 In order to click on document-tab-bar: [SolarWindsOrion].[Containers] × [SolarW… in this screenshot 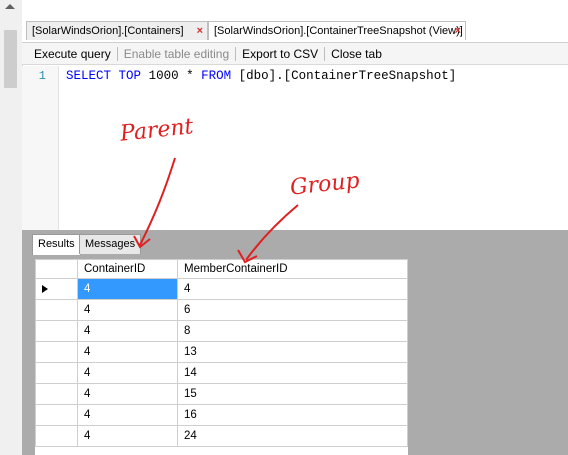, I will do `click(295, 21)`.